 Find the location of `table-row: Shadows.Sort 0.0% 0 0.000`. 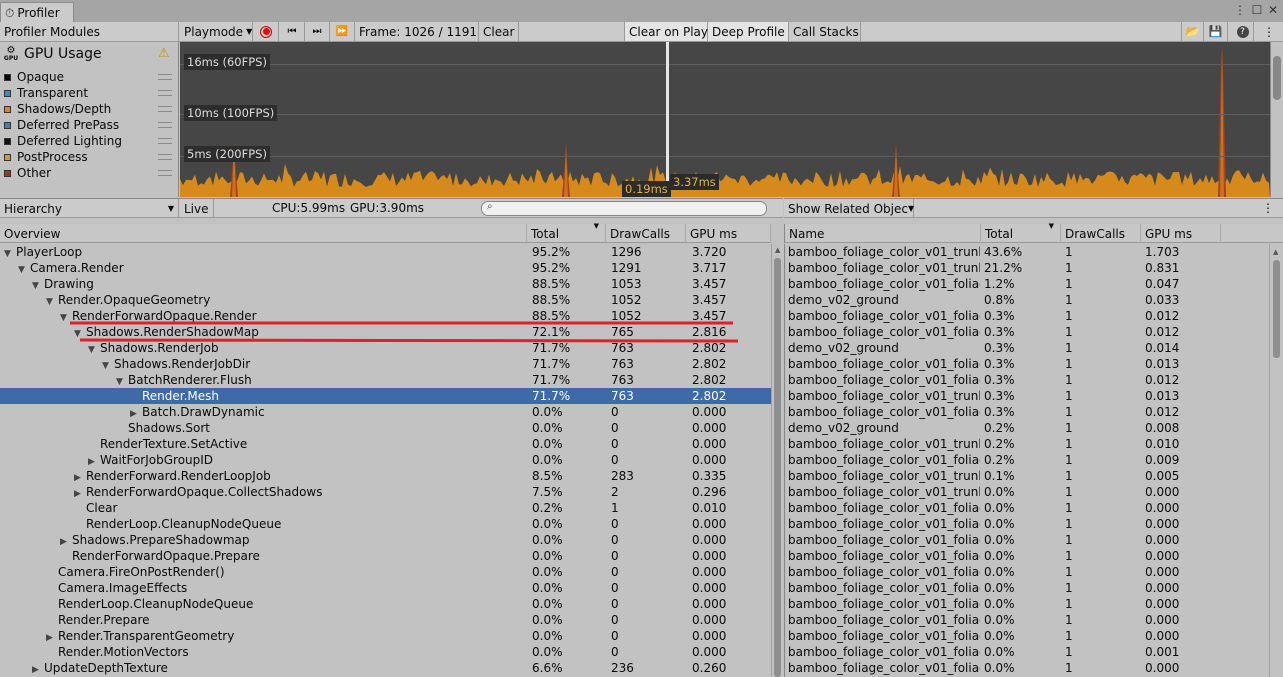

table-row: Shadows.Sort 0.0% 0 0.000 is located at coordinates (385, 428).